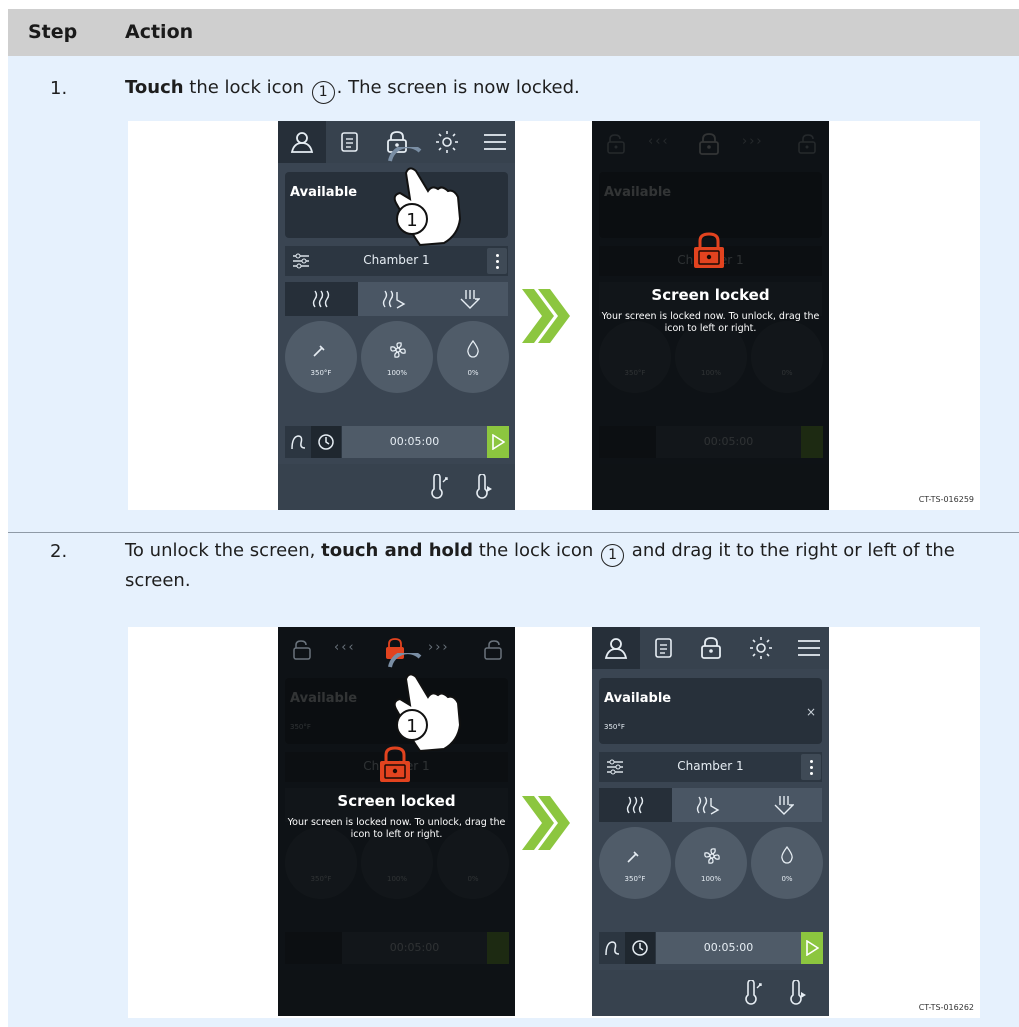 The width and height of the screenshot is (1019, 1027). Describe the element at coordinates (711, 648) in the screenshot. I see `lock-icon` at that location.